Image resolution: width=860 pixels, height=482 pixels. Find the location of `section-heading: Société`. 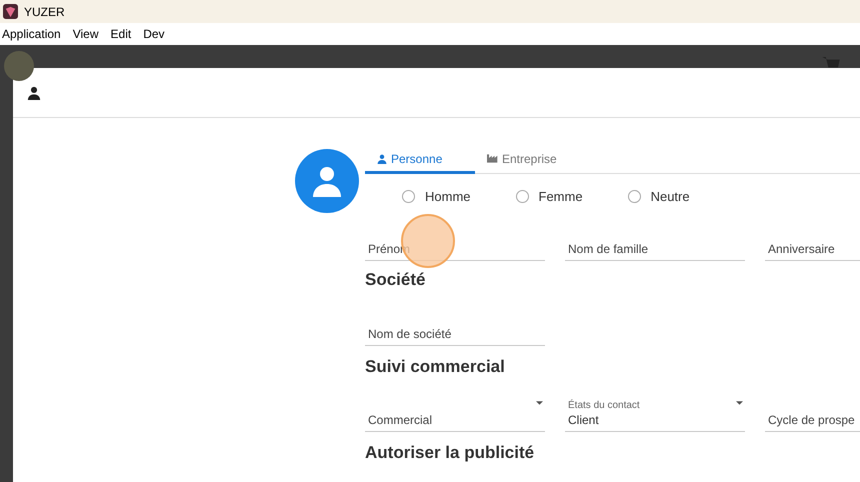

section-heading: Société is located at coordinates (395, 279).